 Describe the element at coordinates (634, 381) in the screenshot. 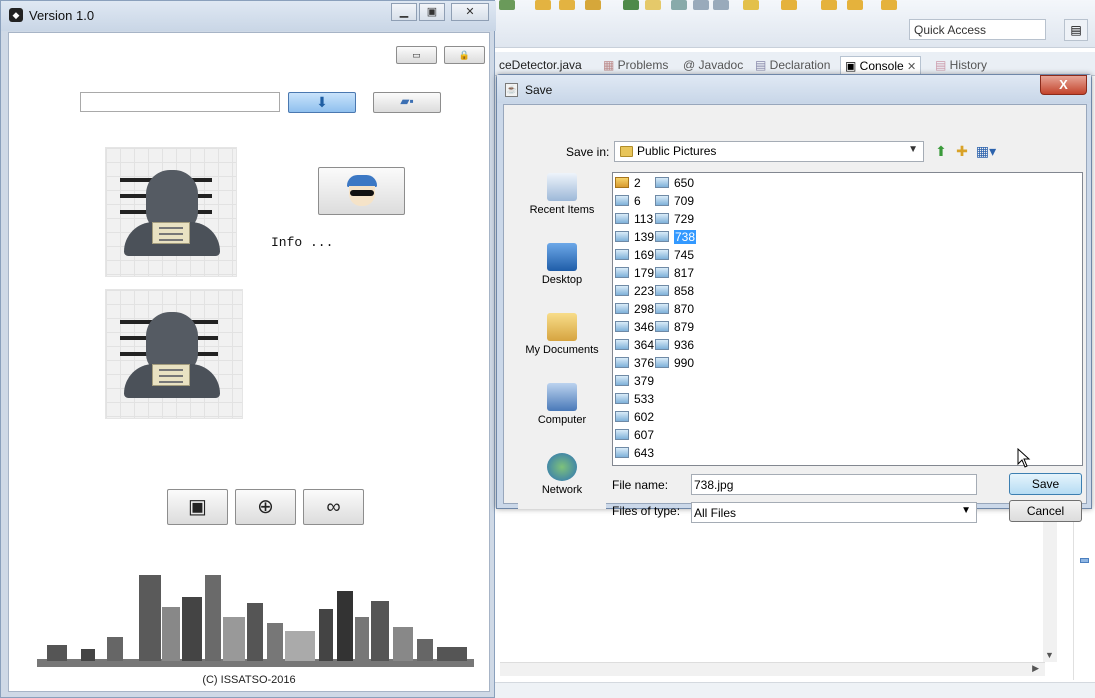

I see `file-item: 379` at that location.